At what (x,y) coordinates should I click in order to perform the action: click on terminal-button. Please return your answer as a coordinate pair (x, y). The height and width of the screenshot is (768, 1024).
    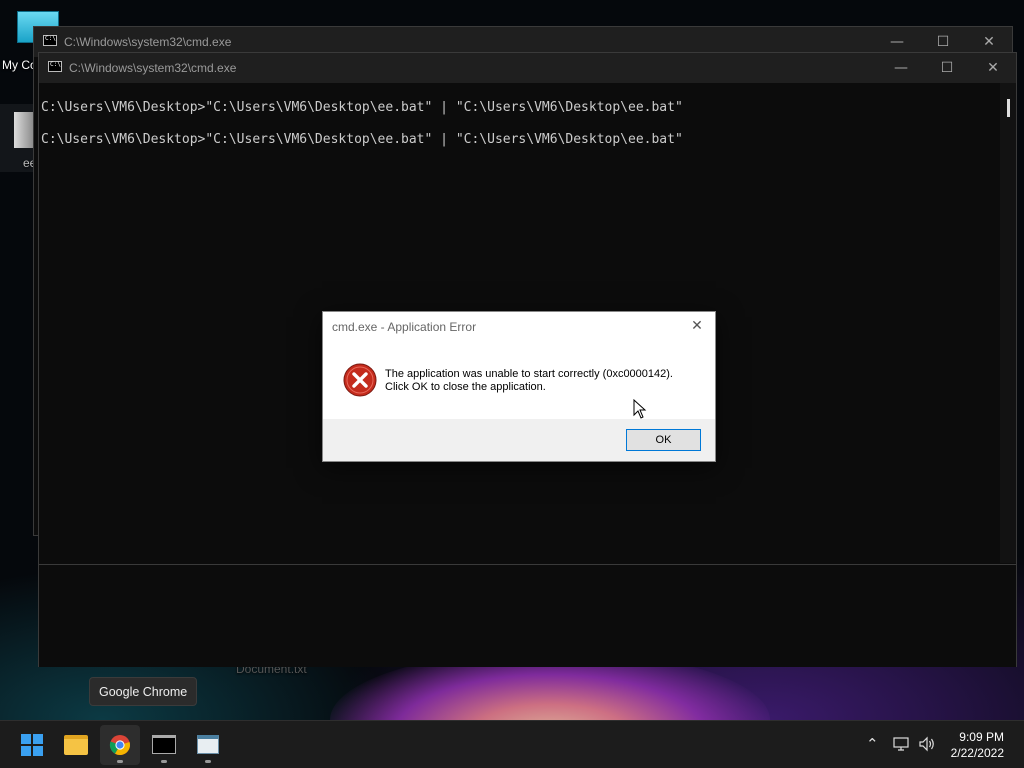
    Looking at the image, I should click on (164, 745).